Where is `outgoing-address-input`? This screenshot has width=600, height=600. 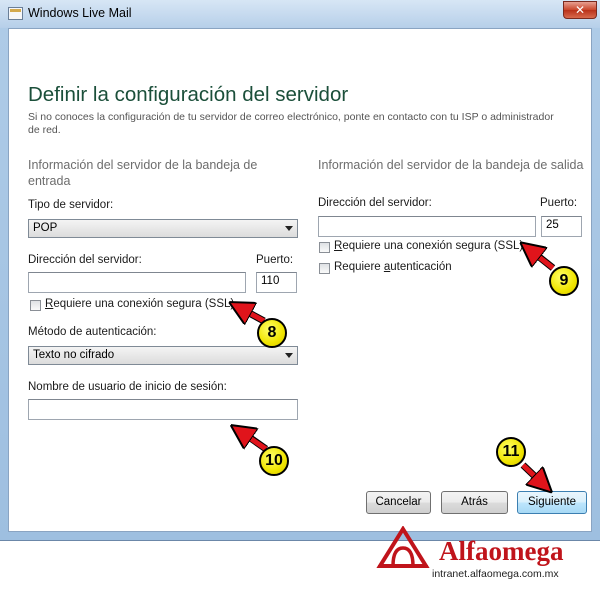
outgoing-address-input is located at coordinates (427, 226).